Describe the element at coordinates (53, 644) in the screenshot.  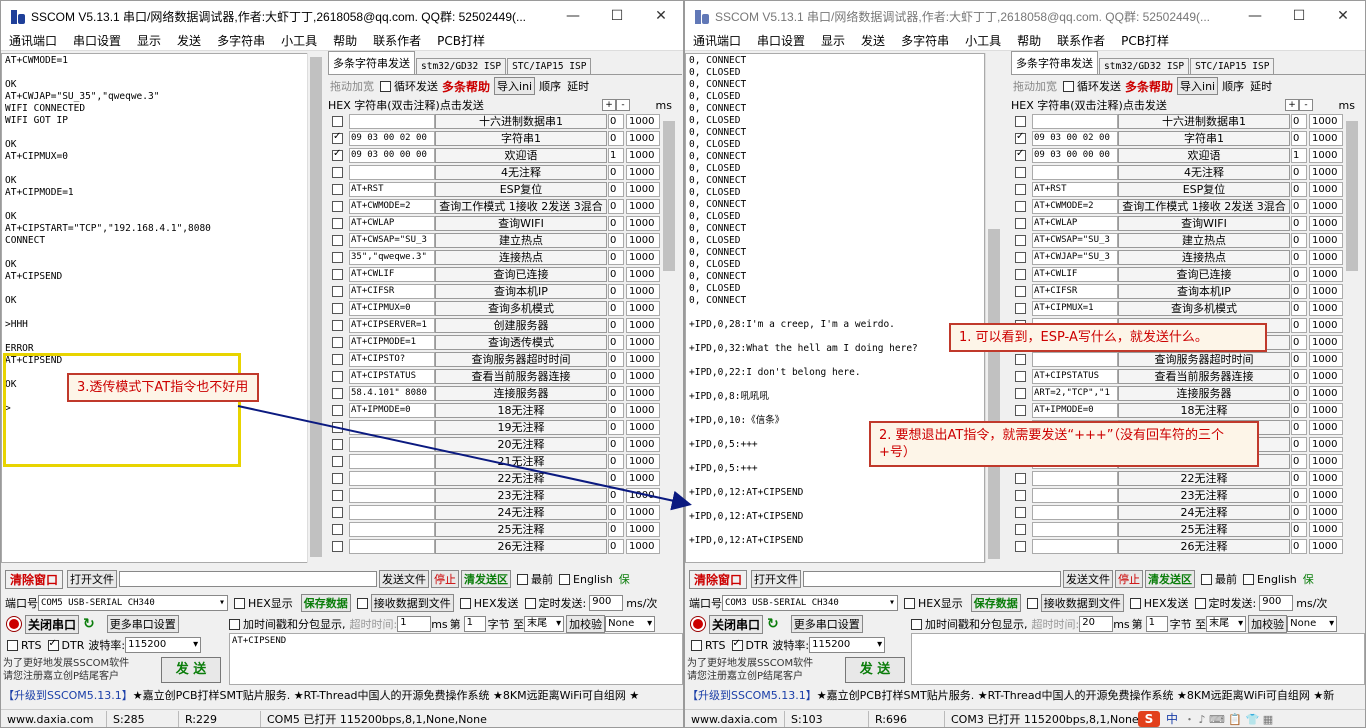
I see `dtr-checkbox` at that location.